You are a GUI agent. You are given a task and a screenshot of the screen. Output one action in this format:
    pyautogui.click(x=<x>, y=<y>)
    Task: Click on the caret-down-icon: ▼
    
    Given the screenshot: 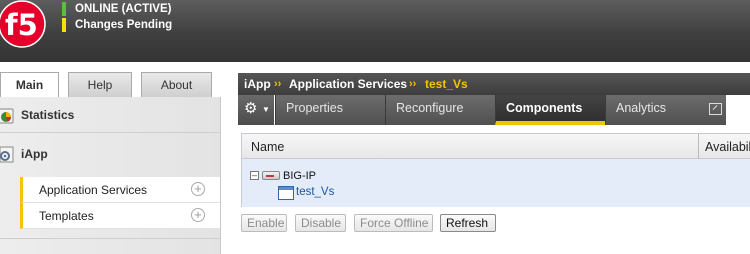 What is the action you would take?
    pyautogui.click(x=266, y=109)
    